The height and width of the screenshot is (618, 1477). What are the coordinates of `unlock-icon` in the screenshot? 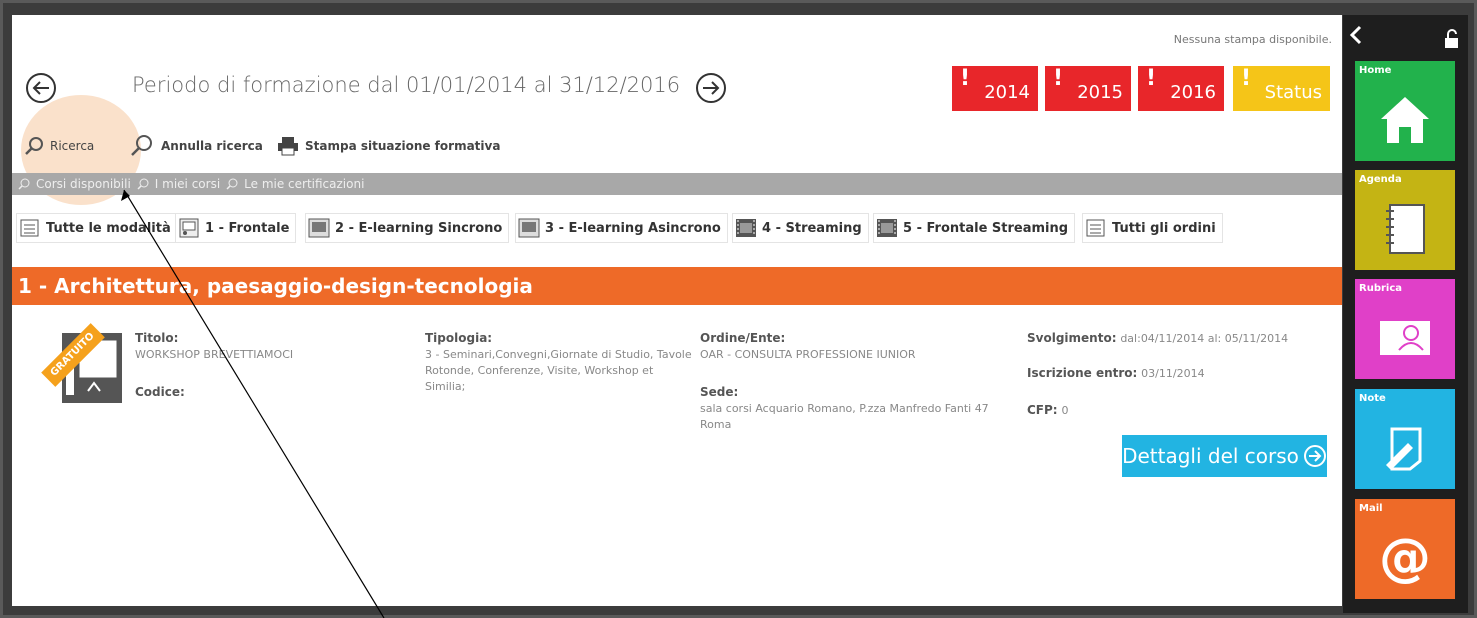 It's located at (1452, 39).